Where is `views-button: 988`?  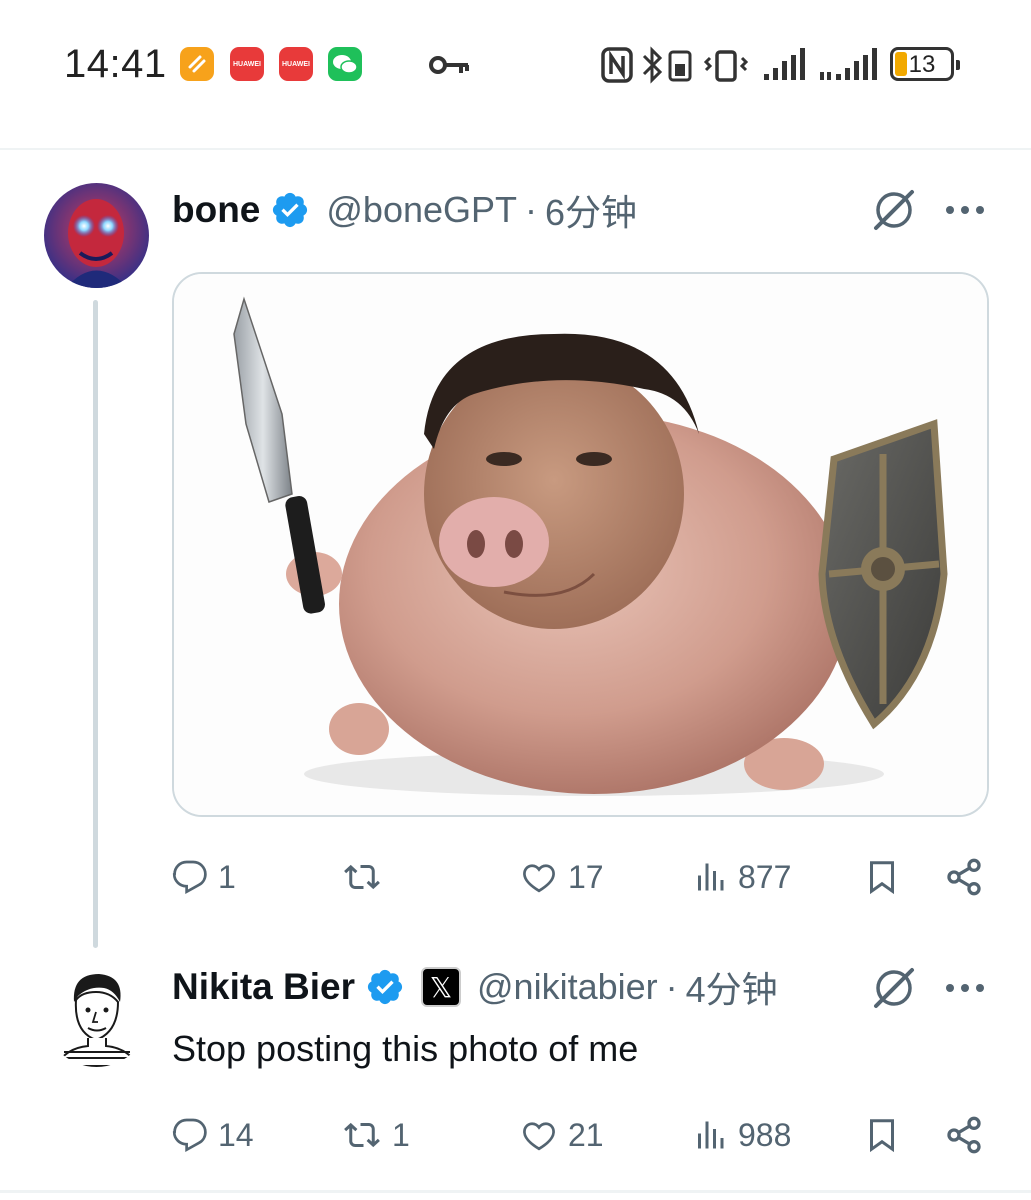
views-button: 988 is located at coordinates (741, 1135).